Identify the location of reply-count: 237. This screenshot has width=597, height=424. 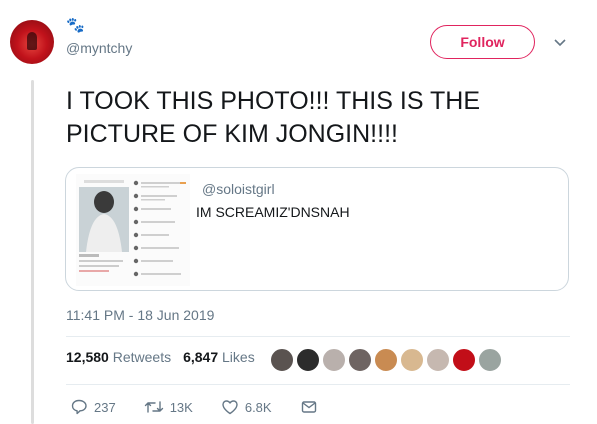
(105, 407).